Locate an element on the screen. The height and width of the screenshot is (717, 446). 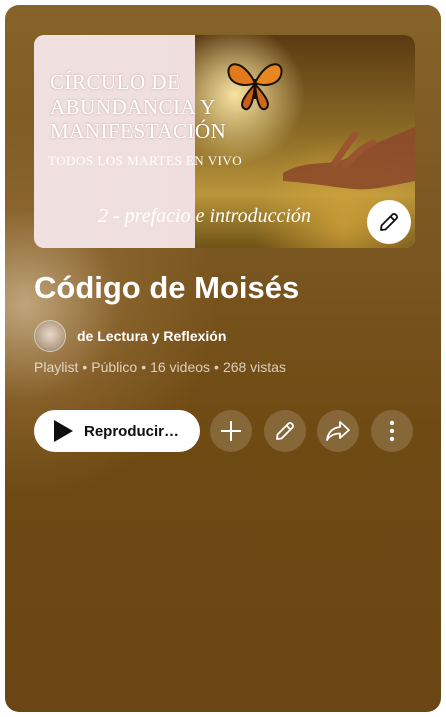
plus-icon is located at coordinates (231, 431).